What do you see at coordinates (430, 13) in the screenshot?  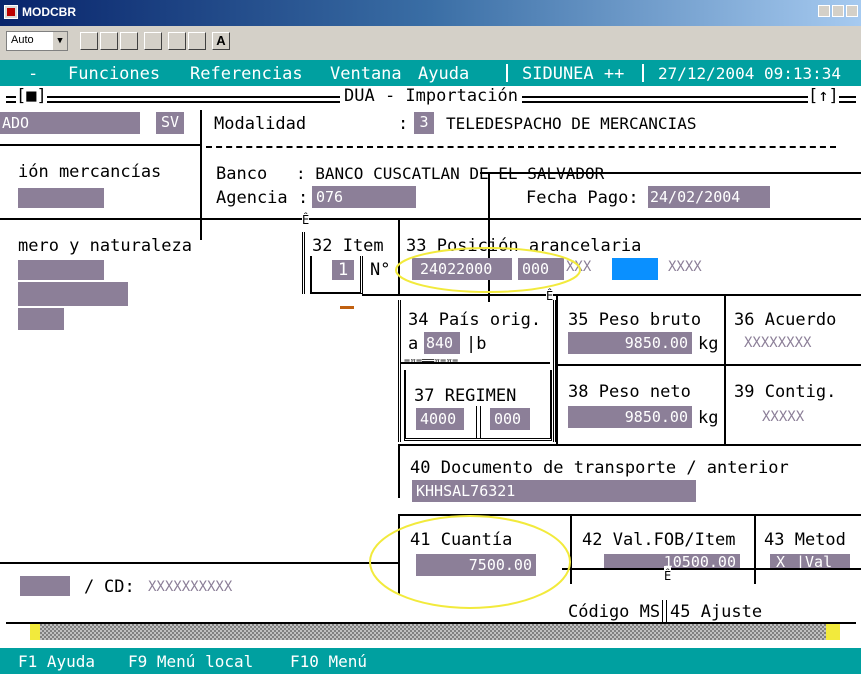 I see `title-bar: MODCBR` at bounding box center [430, 13].